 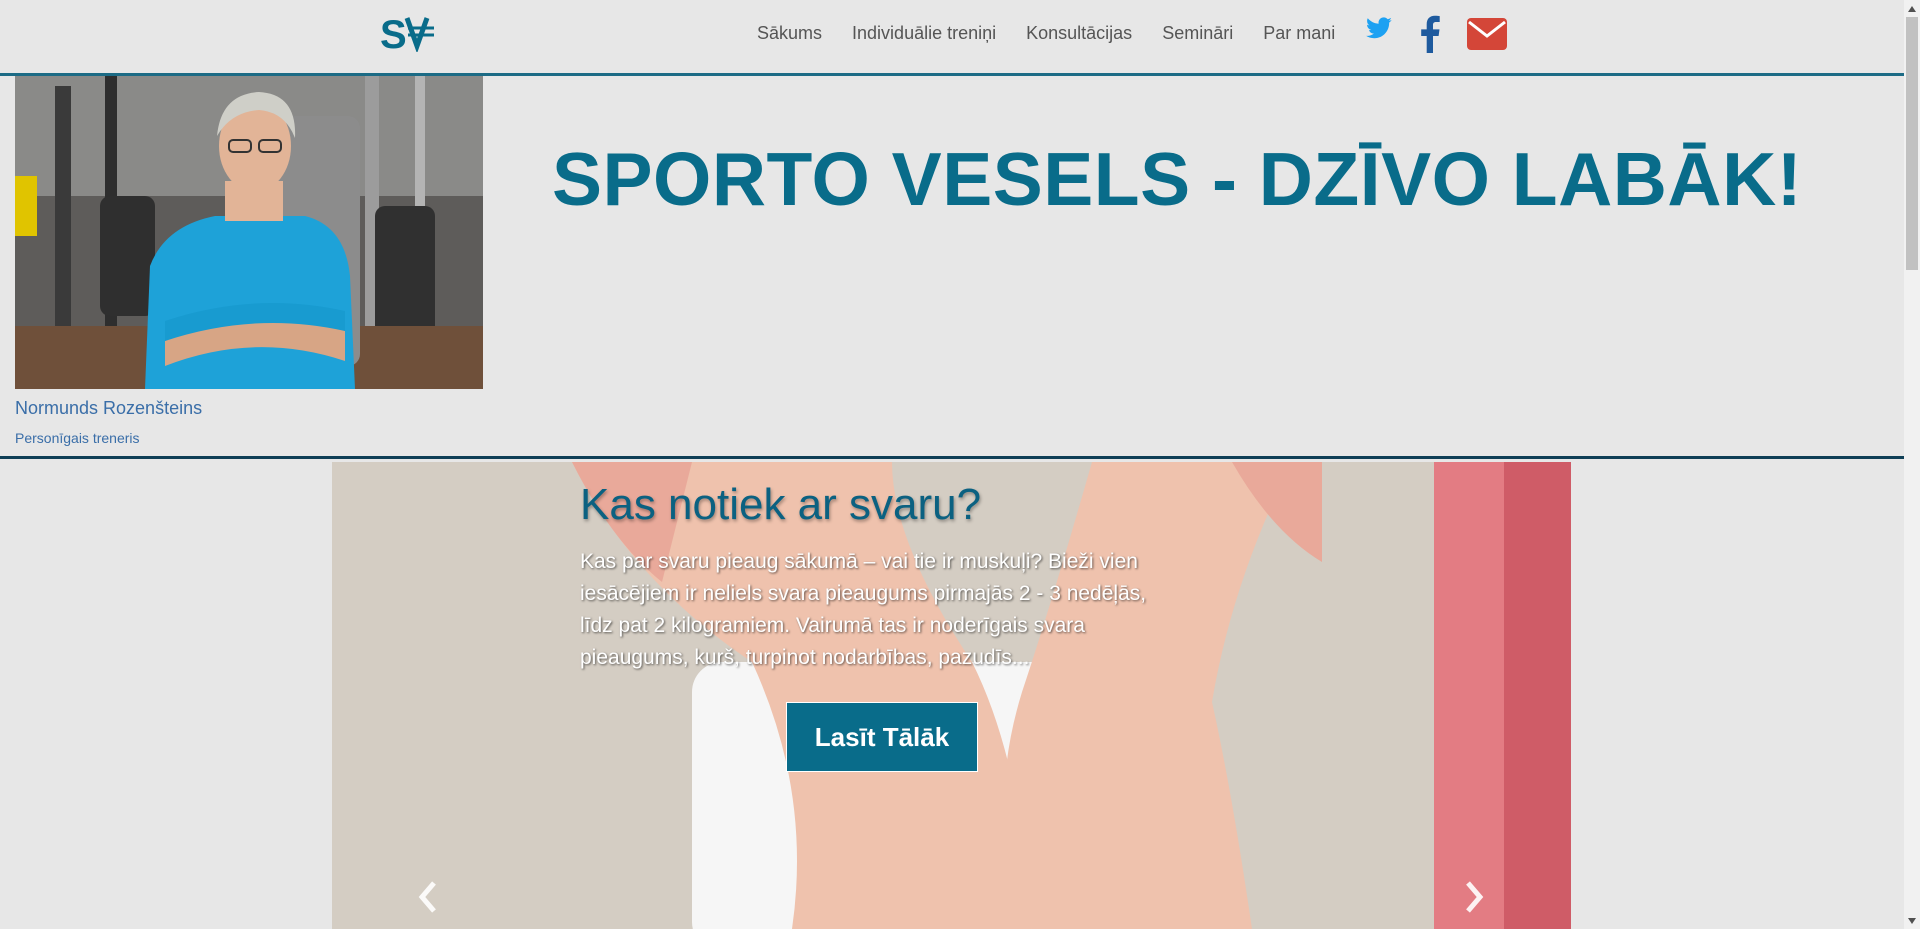 I want to click on facebook-icon, so click(x=1430, y=34).